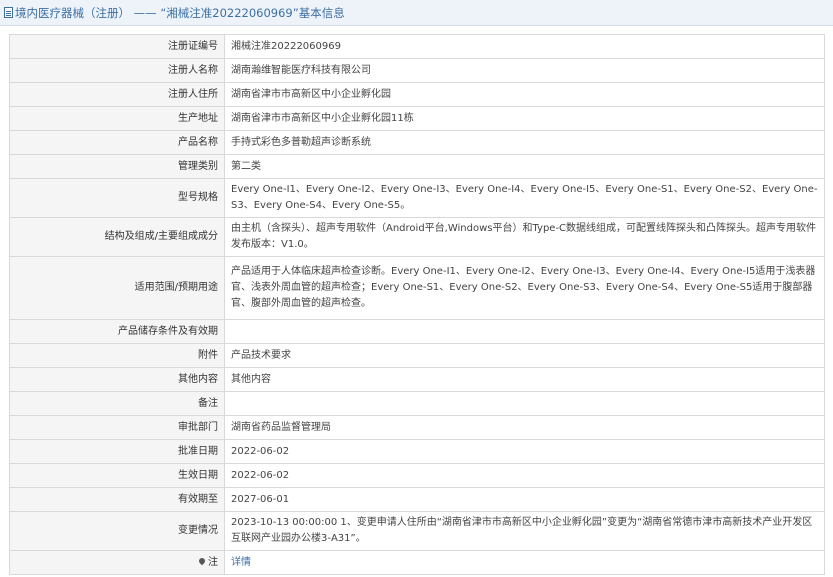  Describe the element at coordinates (524, 70) in the screenshot. I see `row-value: 湖南瀚维智能医疗科技有限公司` at that location.